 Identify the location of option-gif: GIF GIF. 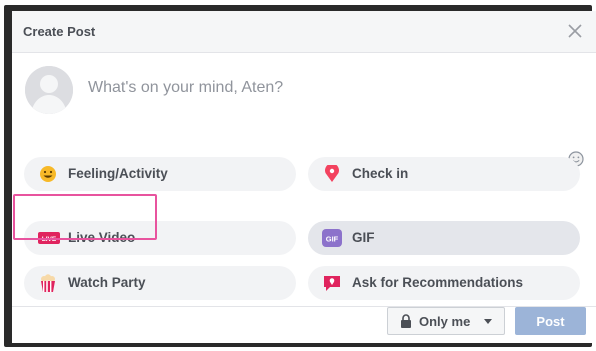
(444, 238).